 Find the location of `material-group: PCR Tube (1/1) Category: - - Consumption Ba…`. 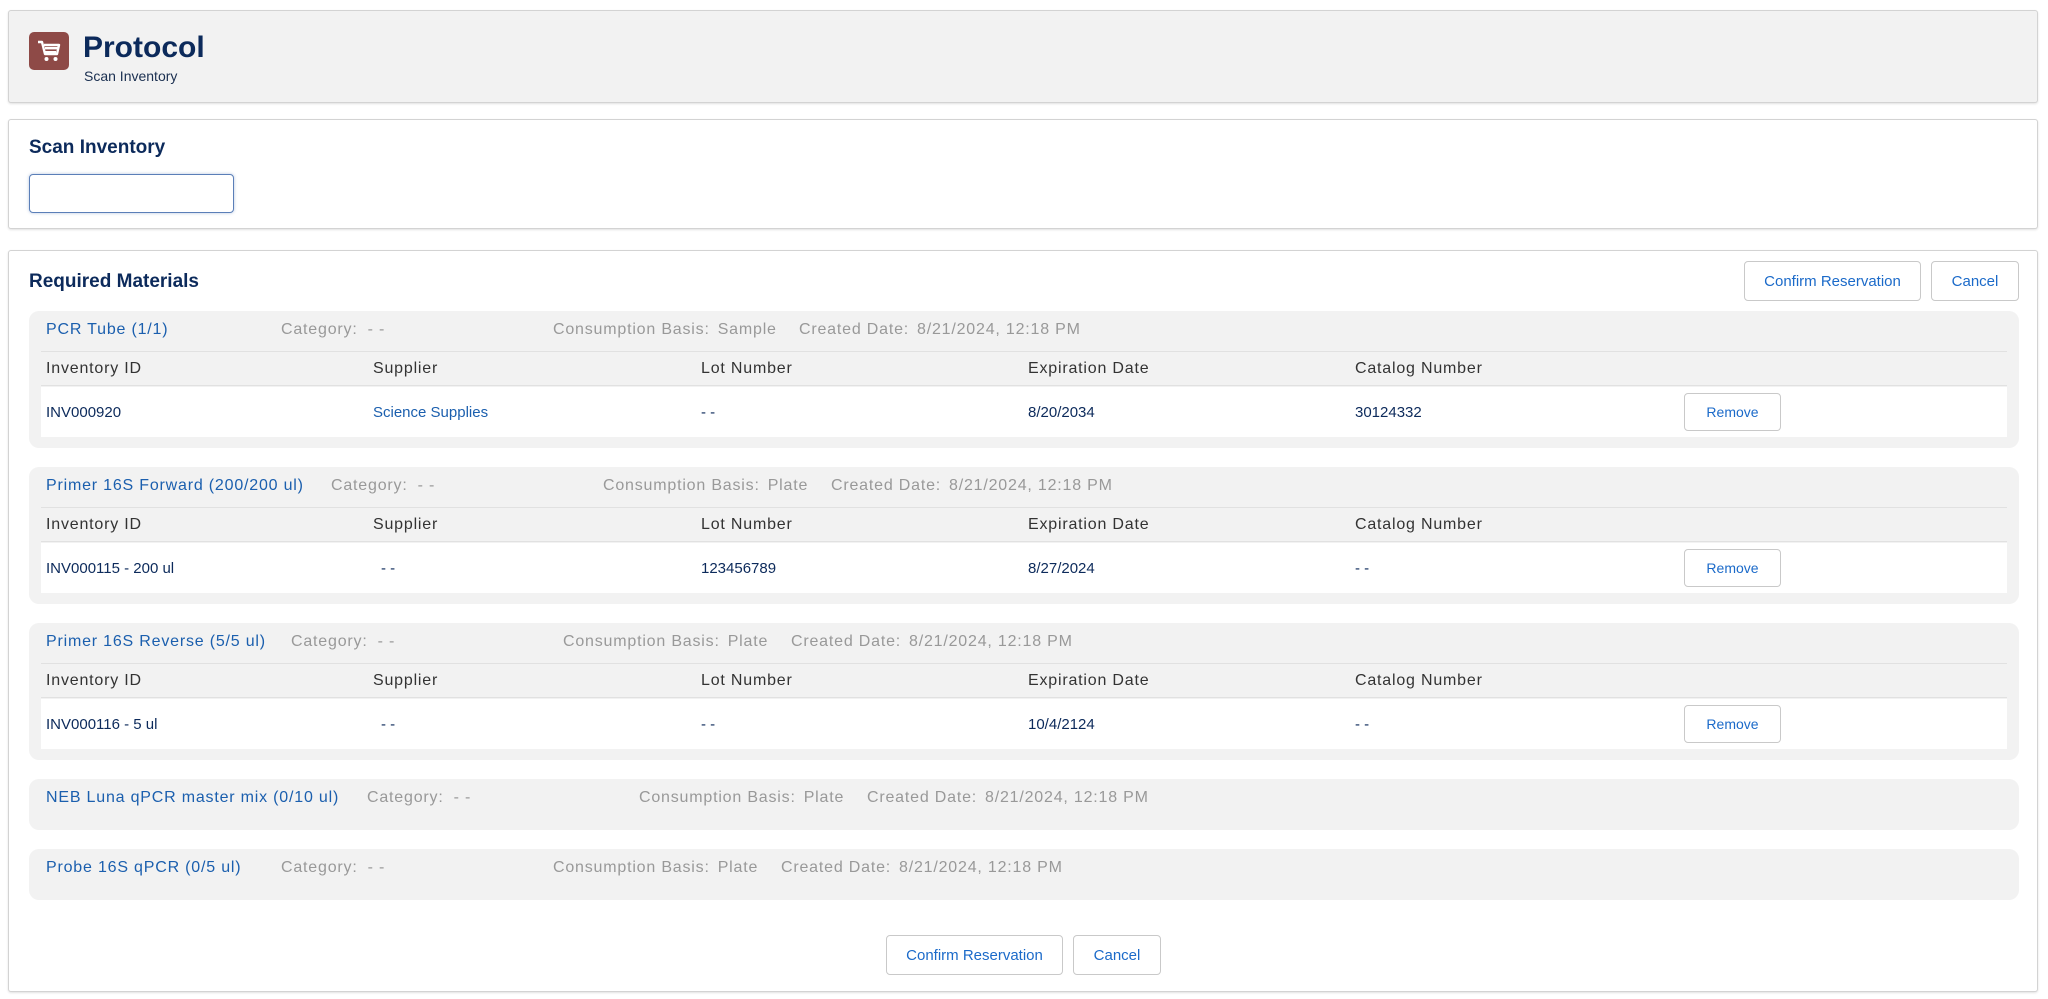

material-group: PCR Tube (1/1) Category: - - Consumption Ba… is located at coordinates (1024, 379).